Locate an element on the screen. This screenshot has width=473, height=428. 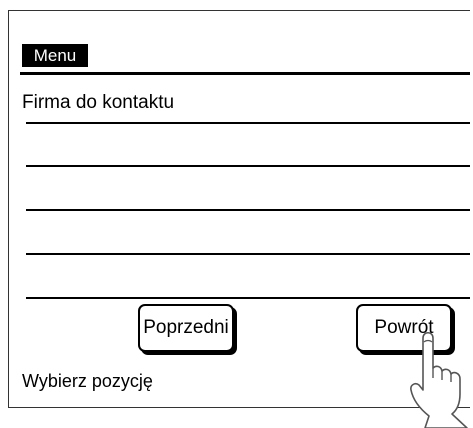
hand-pointer-icon is located at coordinates (439, 379).